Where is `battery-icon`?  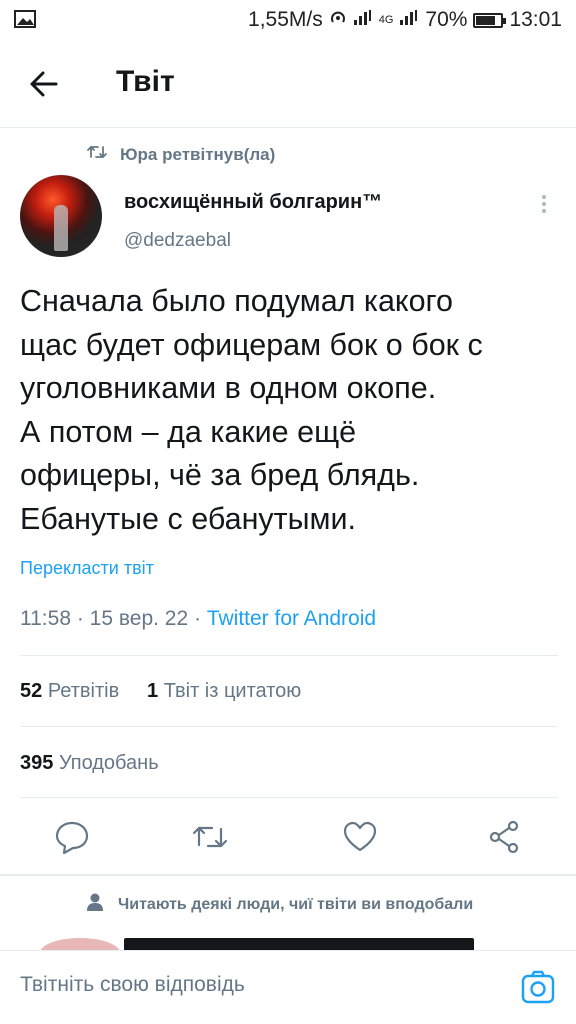
battery-icon is located at coordinates (490, 20).